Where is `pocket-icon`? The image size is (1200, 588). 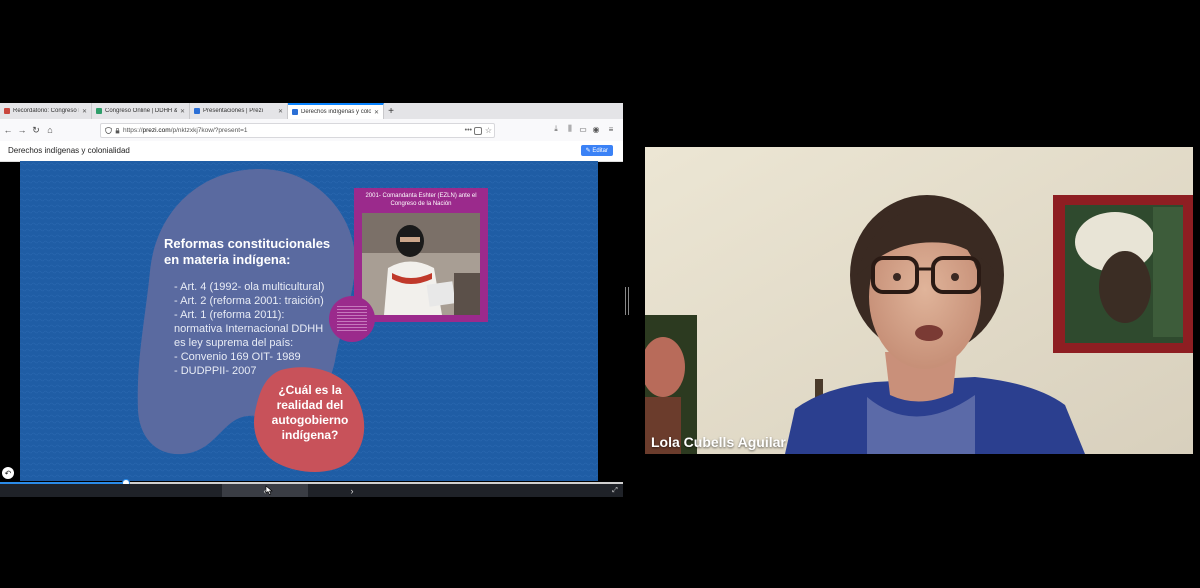 pocket-icon is located at coordinates (478, 130).